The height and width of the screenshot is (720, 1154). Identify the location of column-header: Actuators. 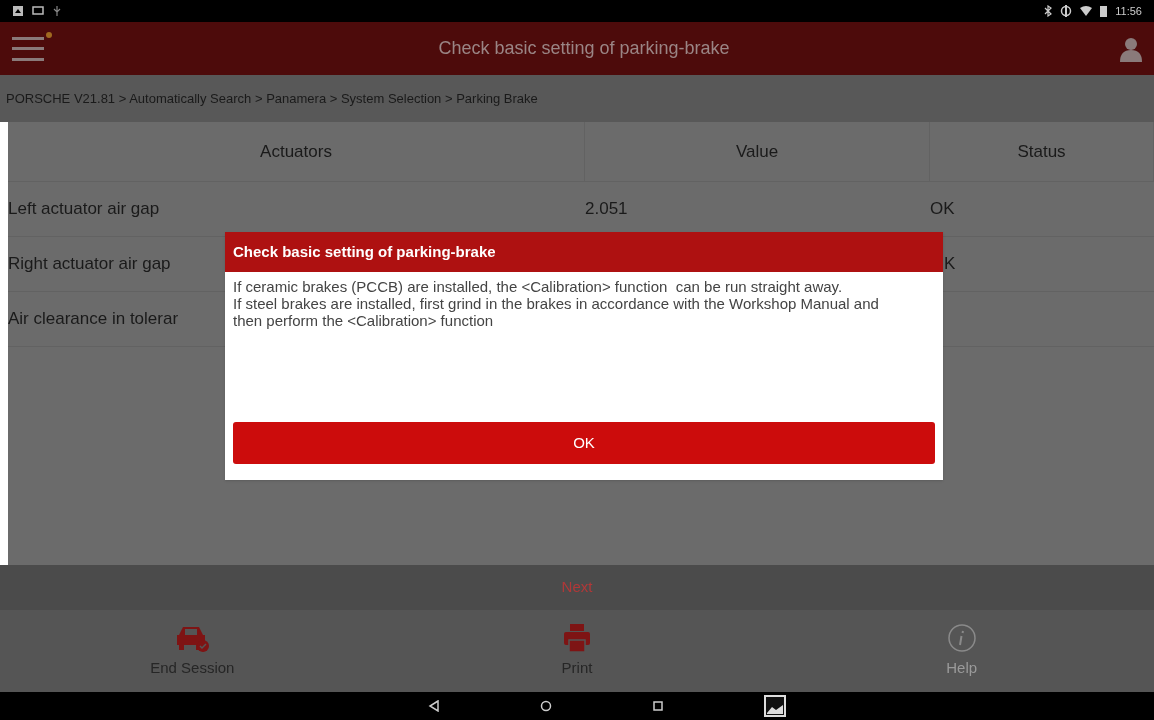
(296, 151).